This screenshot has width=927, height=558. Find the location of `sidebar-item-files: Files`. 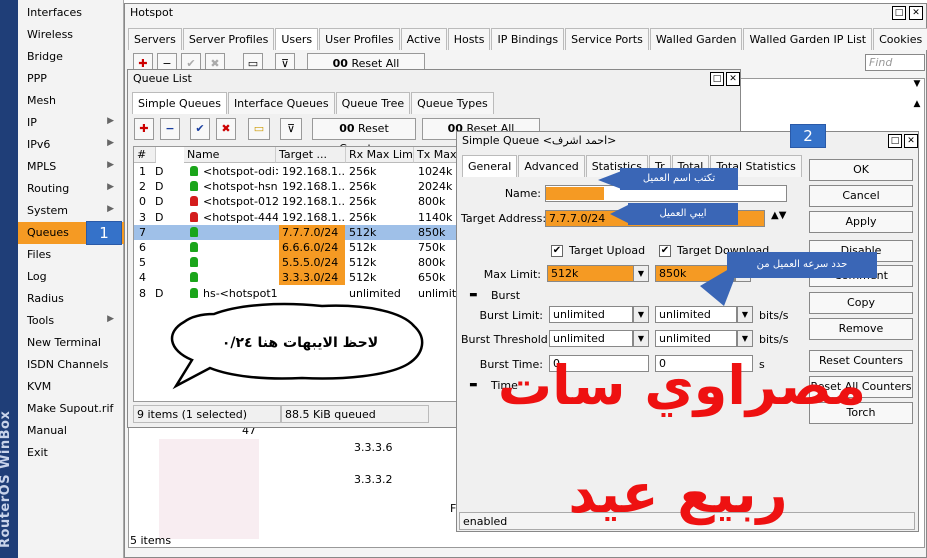

sidebar-item-files: Files is located at coordinates (71, 255).